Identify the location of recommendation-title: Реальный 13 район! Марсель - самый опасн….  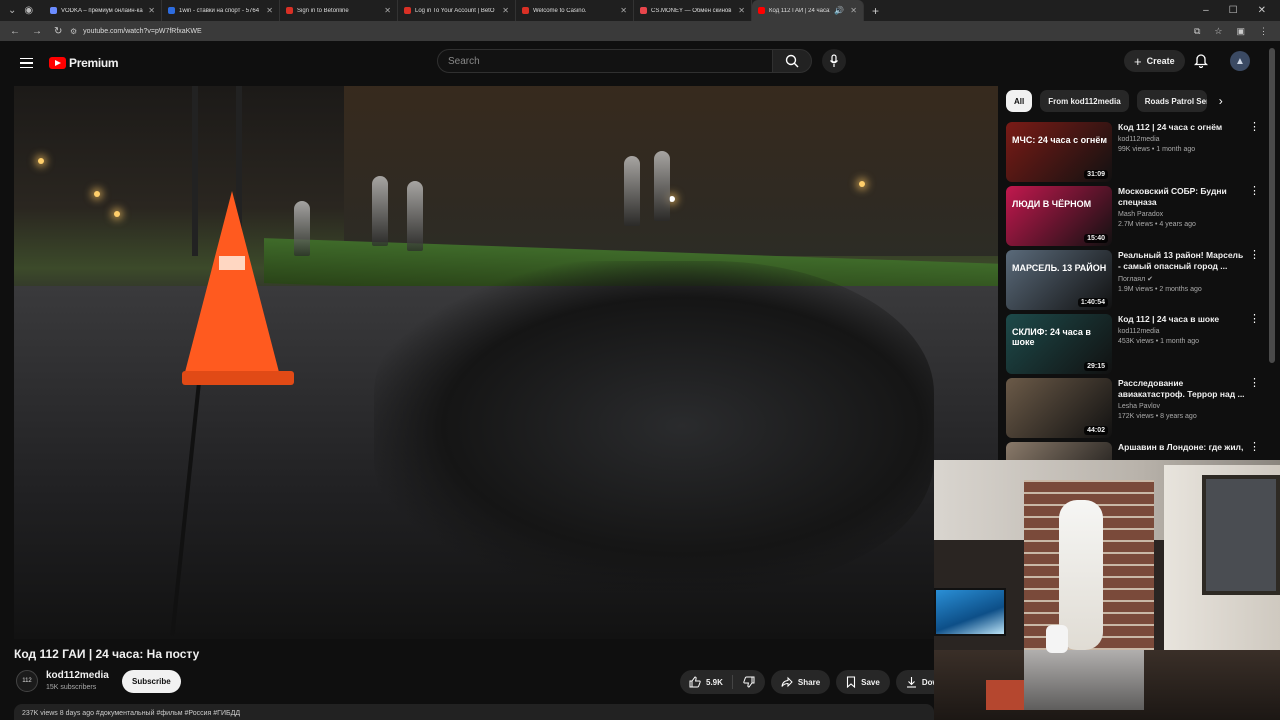
(1183, 261).